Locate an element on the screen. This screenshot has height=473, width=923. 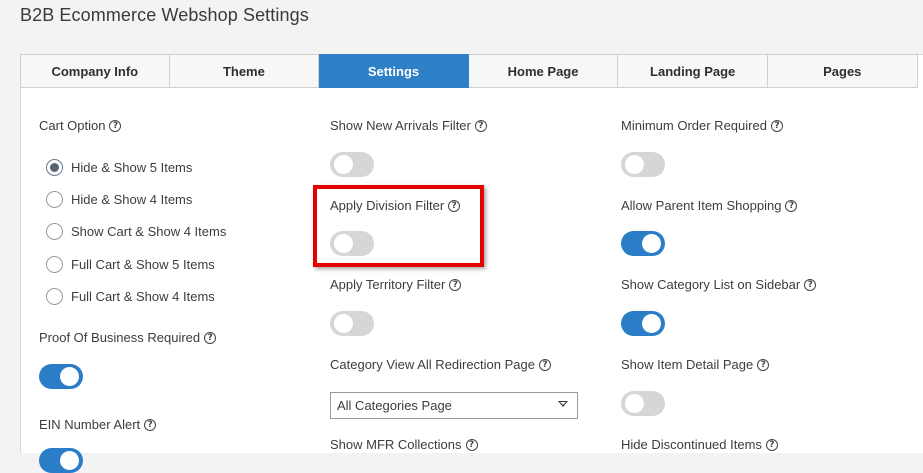
mfr-collections-label: Show MFR Collections ? is located at coordinates (404, 444).